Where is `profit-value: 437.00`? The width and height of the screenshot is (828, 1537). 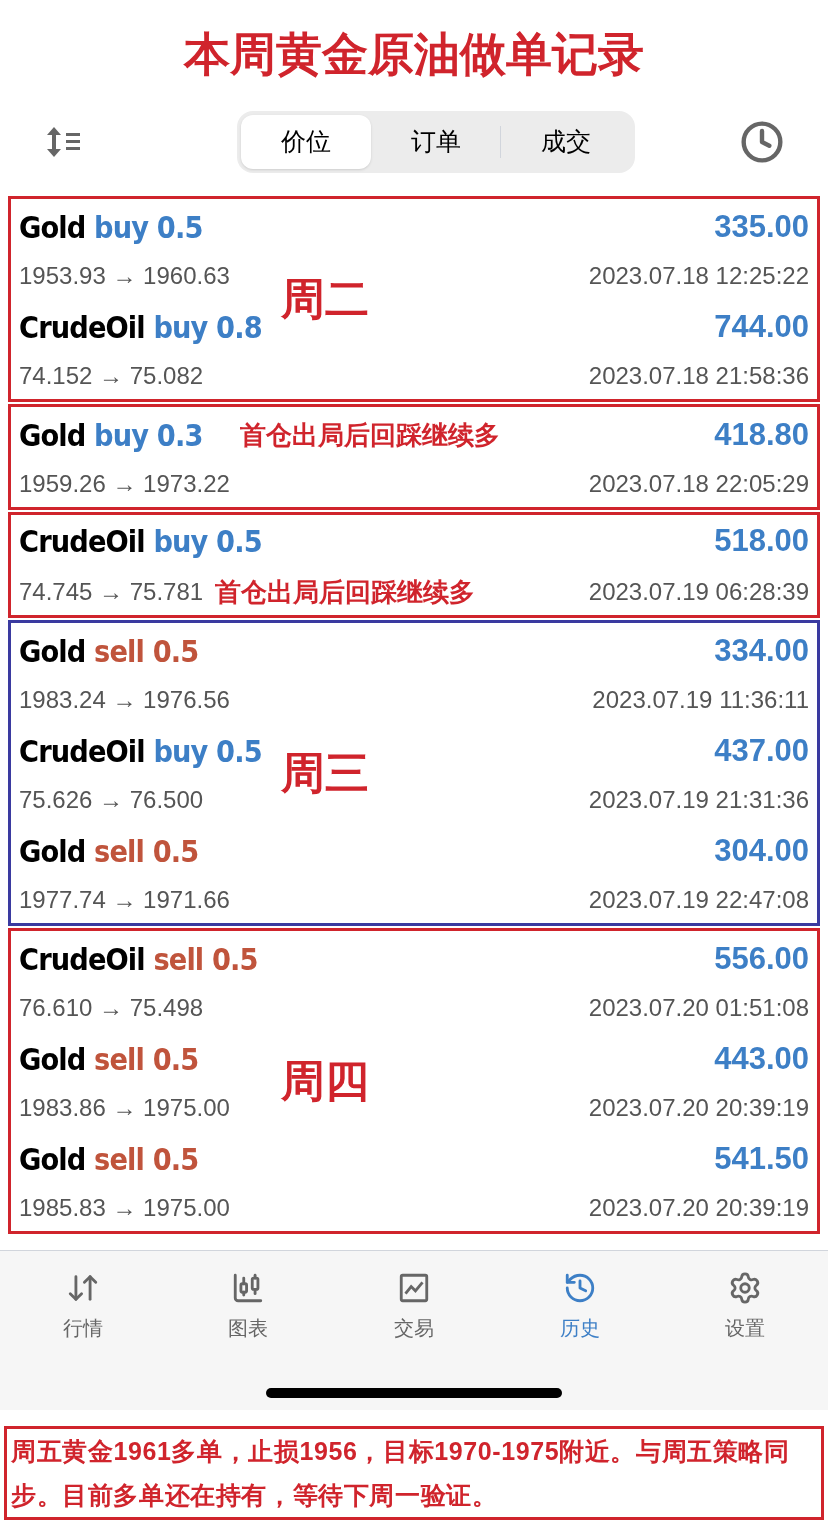
profit-value: 437.00 is located at coordinates (761, 750).